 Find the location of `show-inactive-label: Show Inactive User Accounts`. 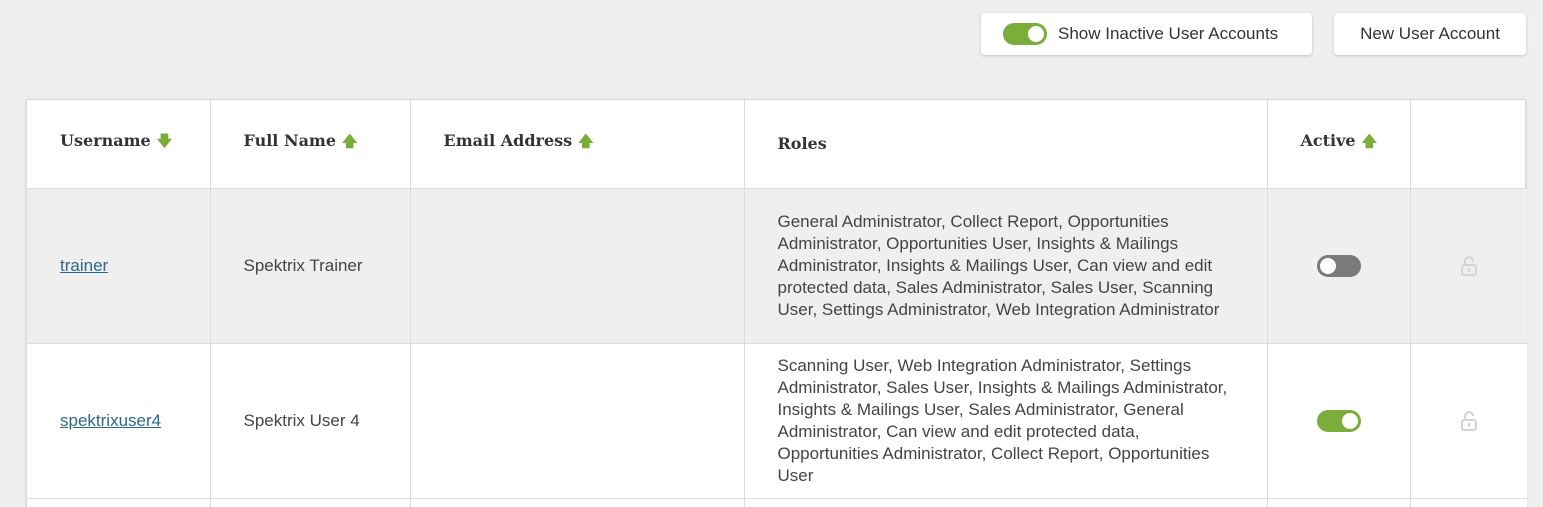

show-inactive-label: Show Inactive User Accounts is located at coordinates (1168, 33).